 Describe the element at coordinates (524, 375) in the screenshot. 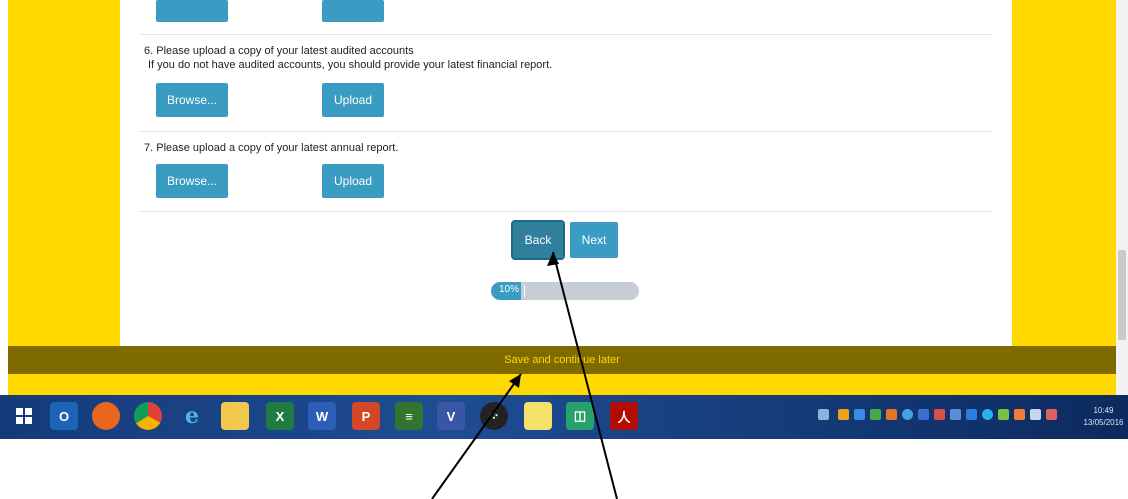

I see `annotation-arrows` at that location.